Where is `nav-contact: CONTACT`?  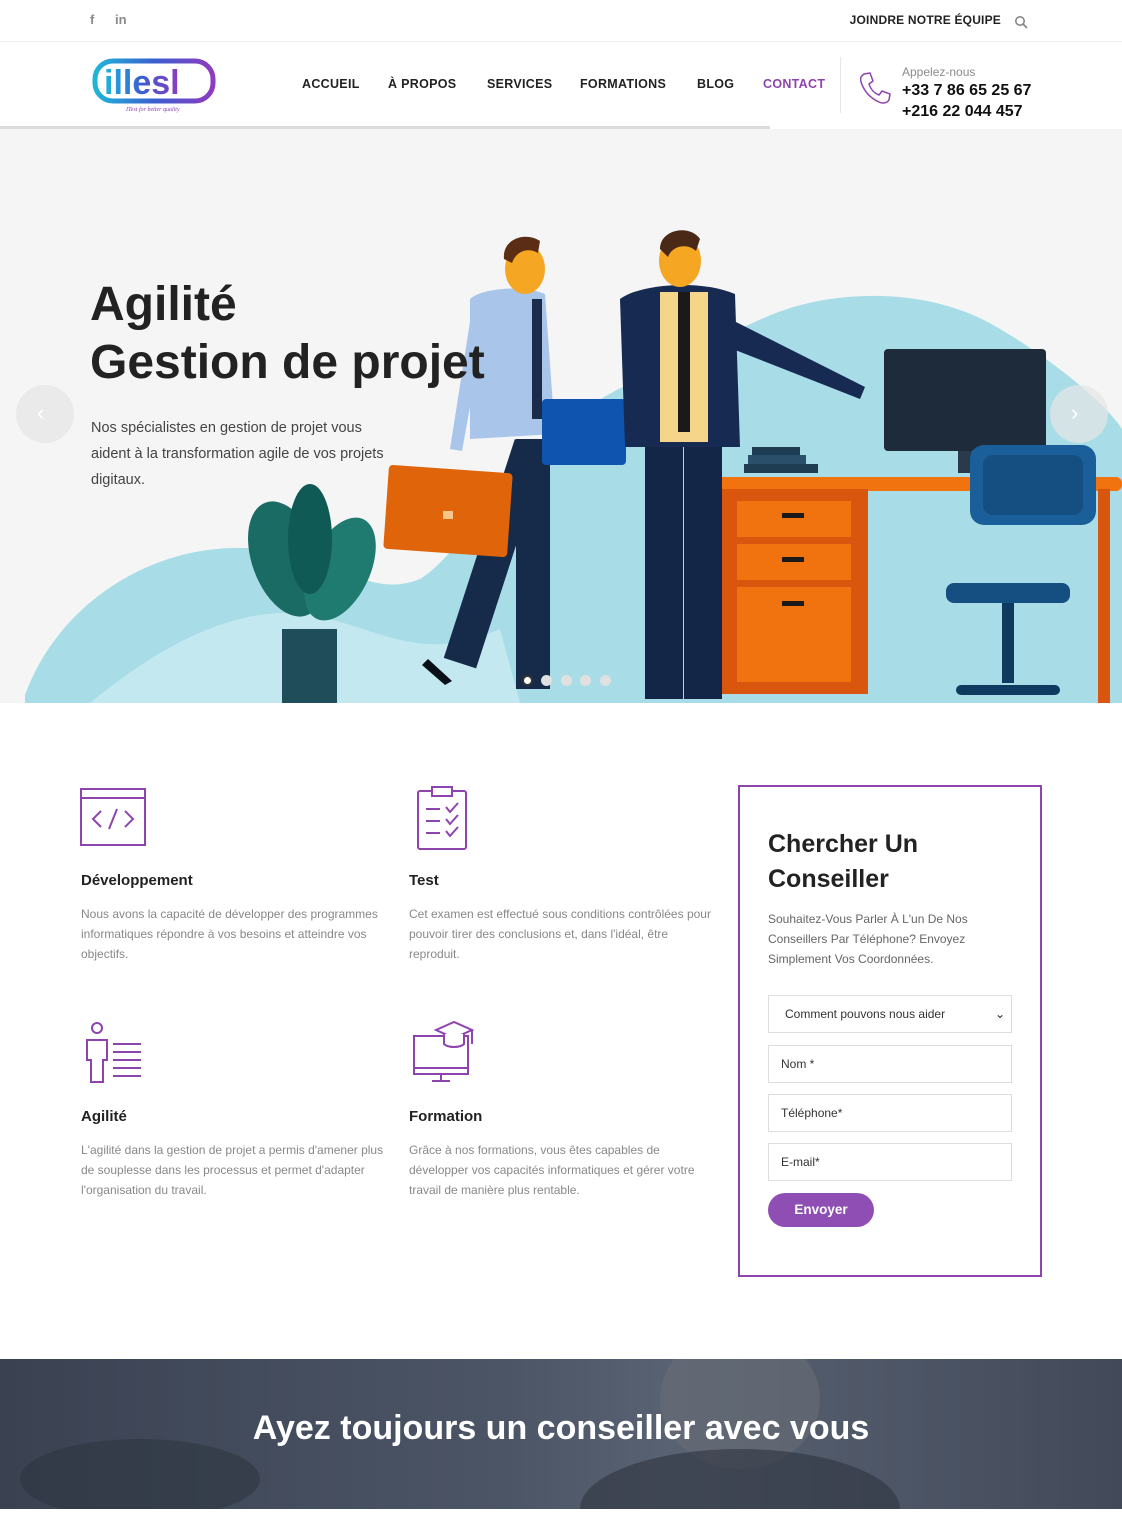 nav-contact: CONTACT is located at coordinates (794, 84).